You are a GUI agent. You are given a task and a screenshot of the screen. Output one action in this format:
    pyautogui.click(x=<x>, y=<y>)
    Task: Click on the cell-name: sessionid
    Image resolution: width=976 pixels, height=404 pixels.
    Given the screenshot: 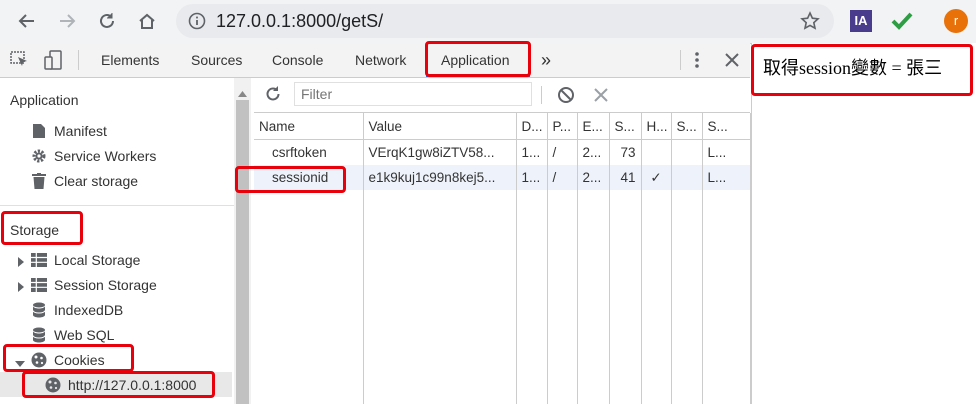 What is the action you would take?
    pyautogui.click(x=309, y=177)
    